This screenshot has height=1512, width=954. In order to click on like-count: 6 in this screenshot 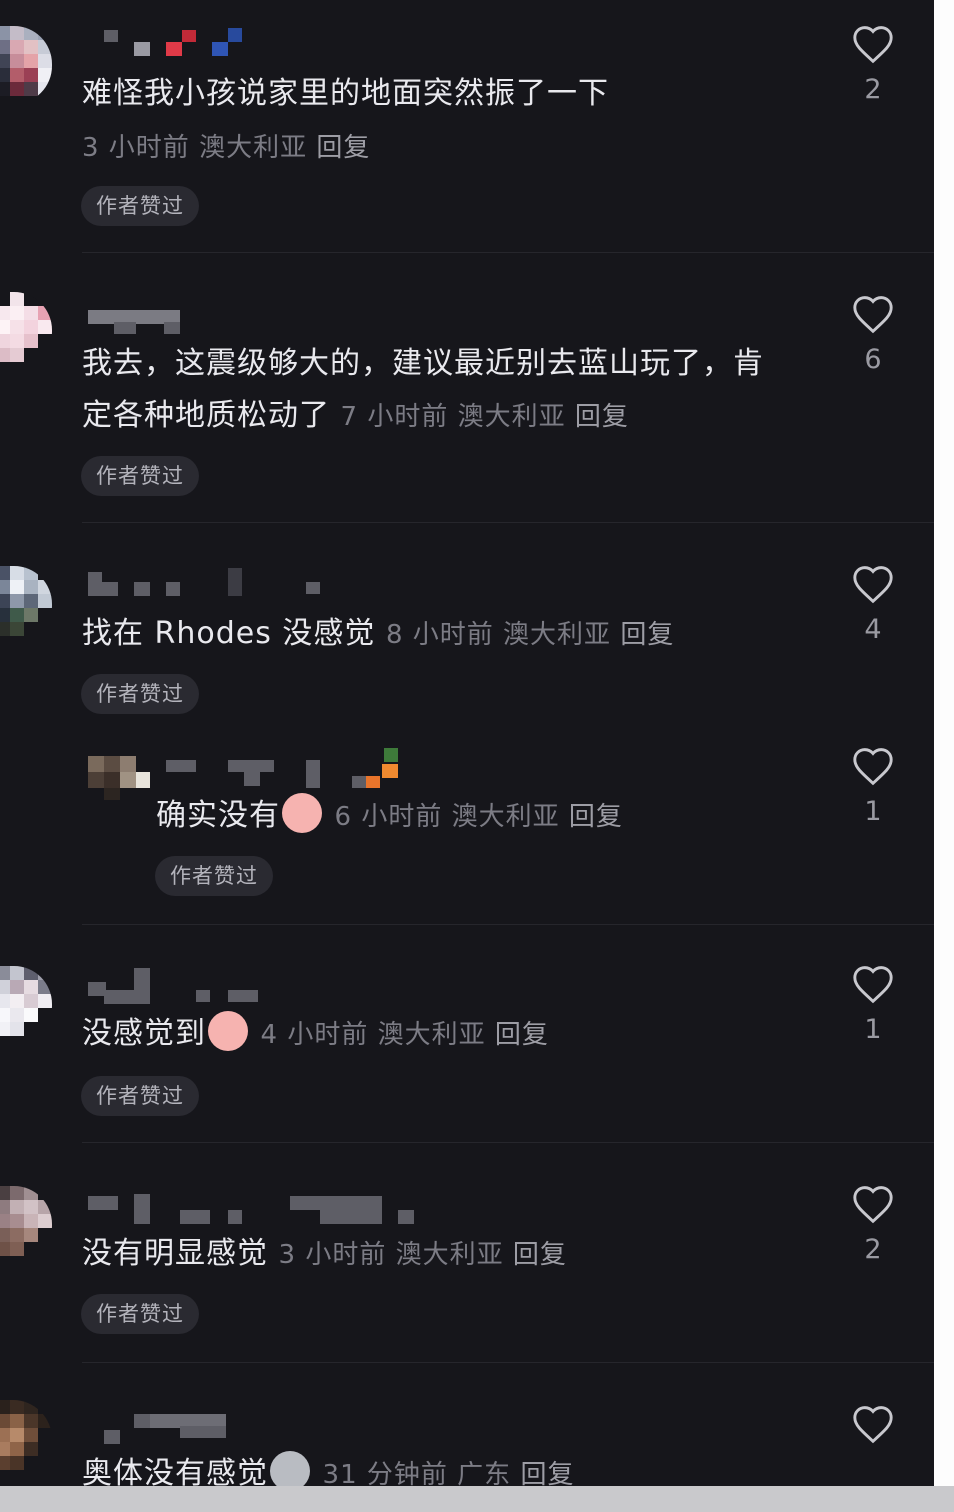, I will do `click(873, 359)`.